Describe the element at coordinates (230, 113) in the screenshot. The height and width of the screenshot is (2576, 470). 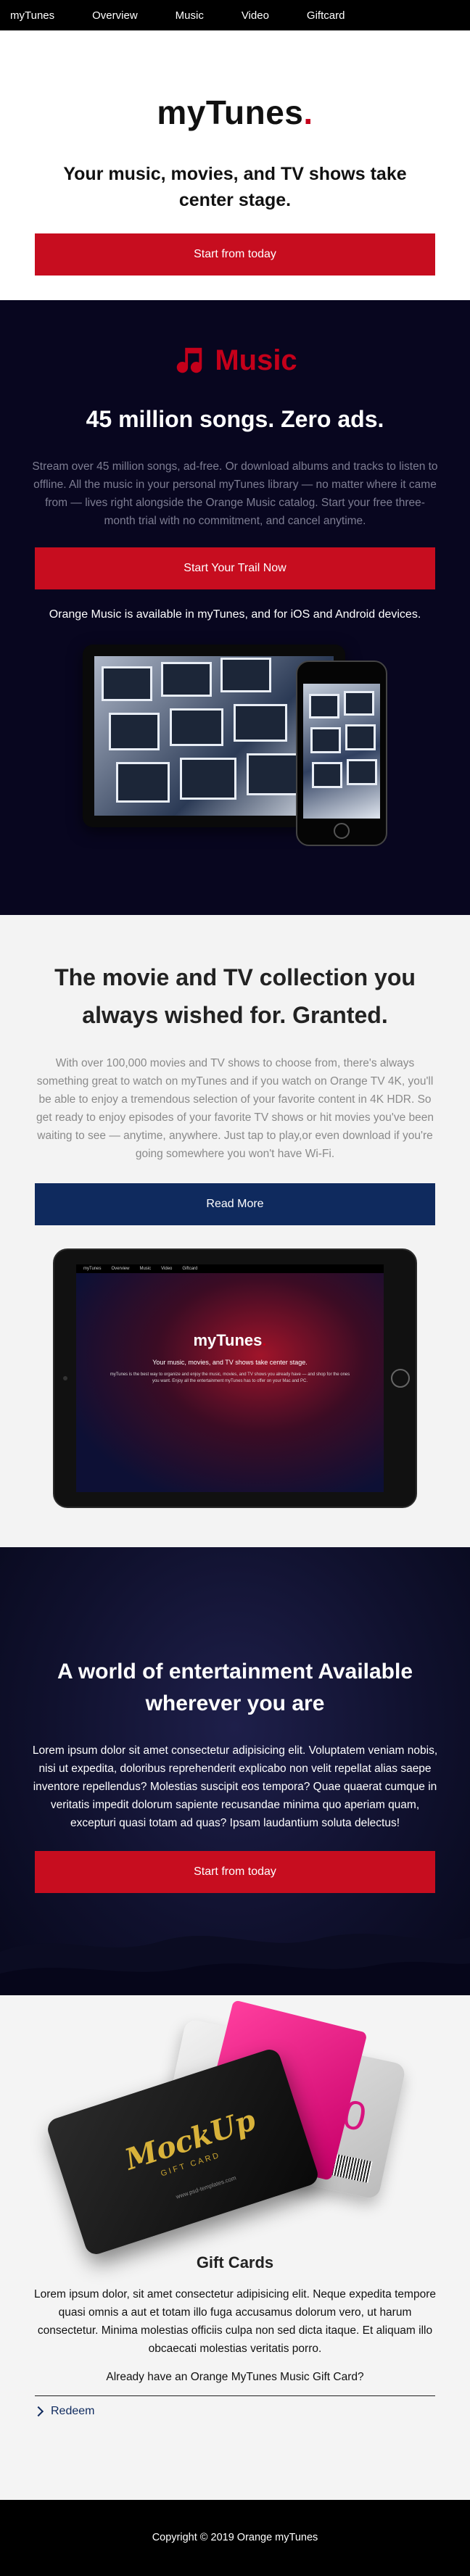
I see `logo-text: myTunes` at that location.